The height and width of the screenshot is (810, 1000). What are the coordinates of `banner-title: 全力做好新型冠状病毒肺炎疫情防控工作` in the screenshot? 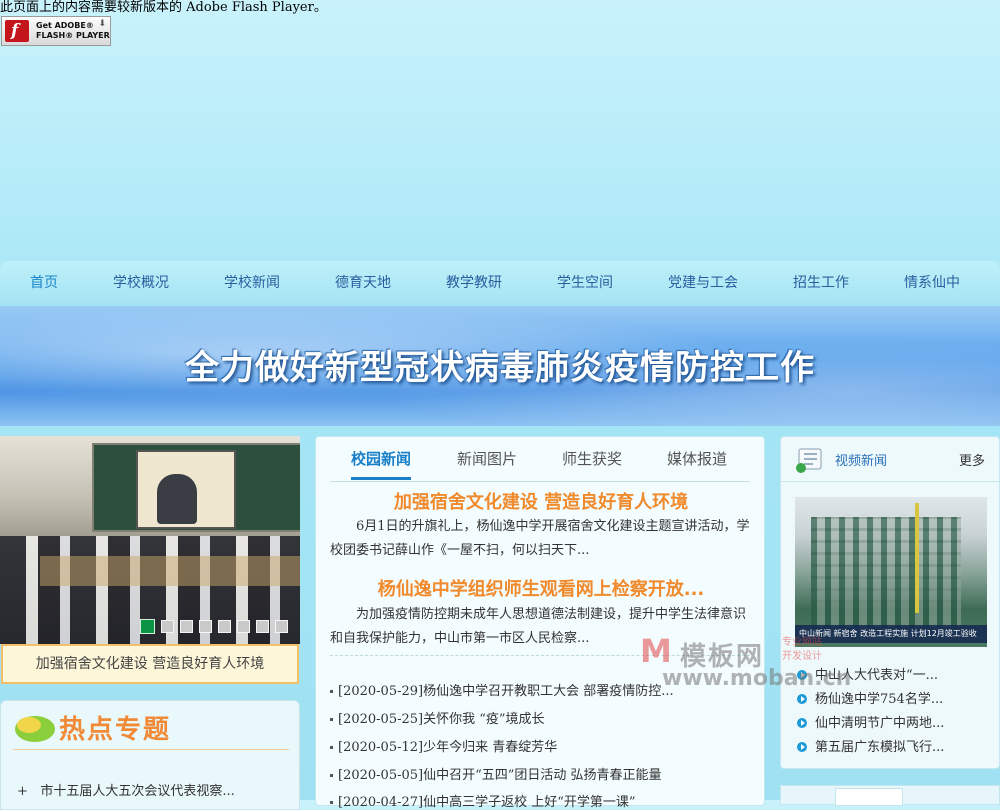 It's located at (500, 368).